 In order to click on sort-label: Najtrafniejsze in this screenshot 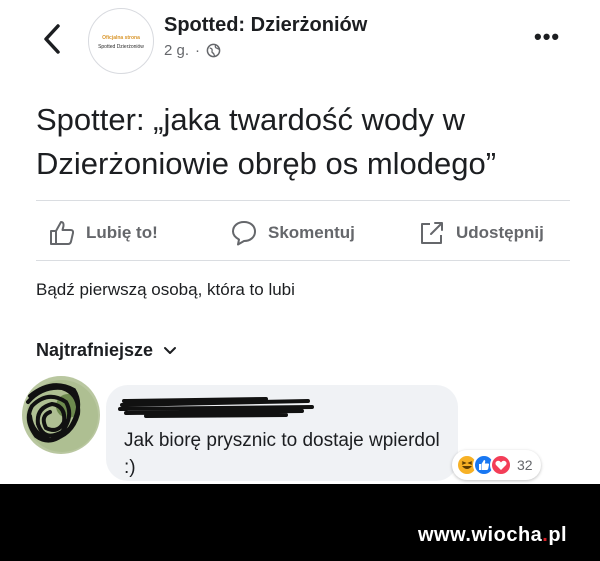, I will do `click(95, 350)`.